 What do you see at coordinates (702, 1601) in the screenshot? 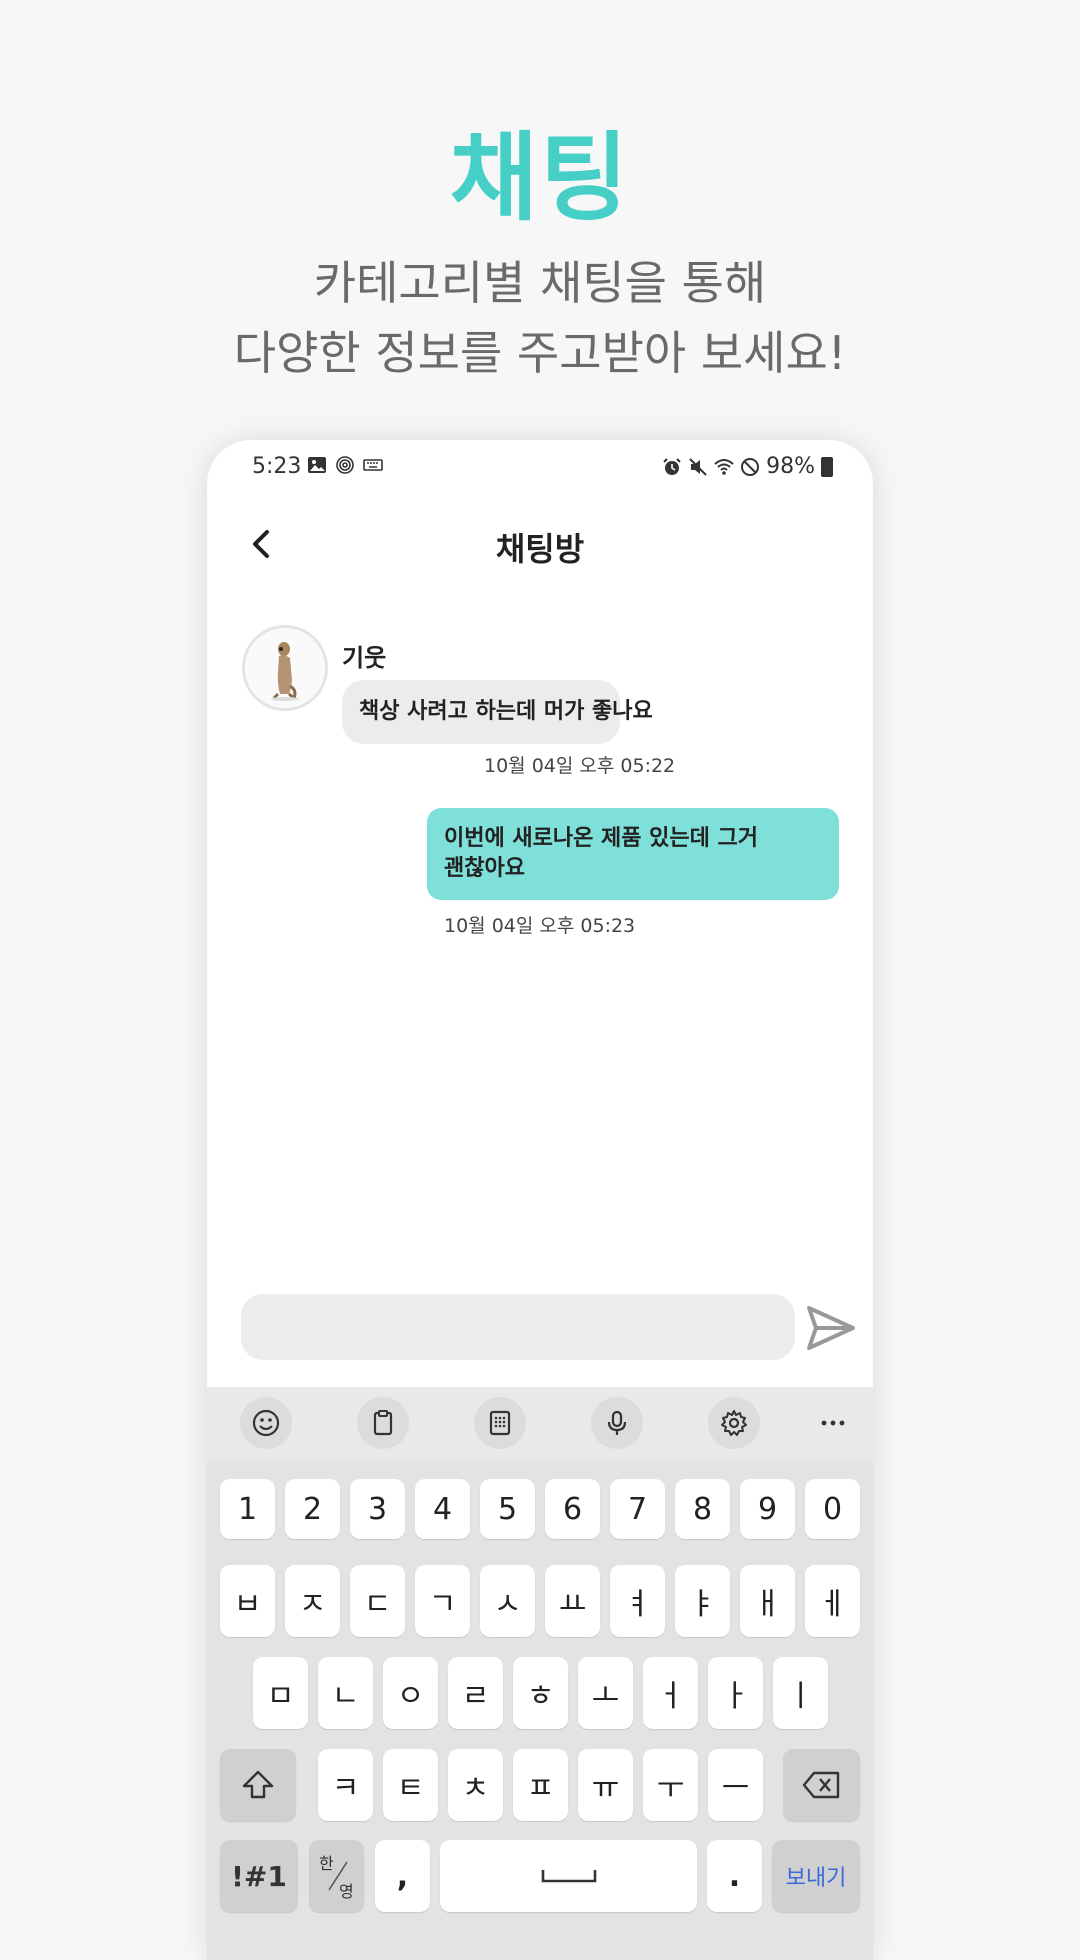
I see `key-ya: ㅑ` at bounding box center [702, 1601].